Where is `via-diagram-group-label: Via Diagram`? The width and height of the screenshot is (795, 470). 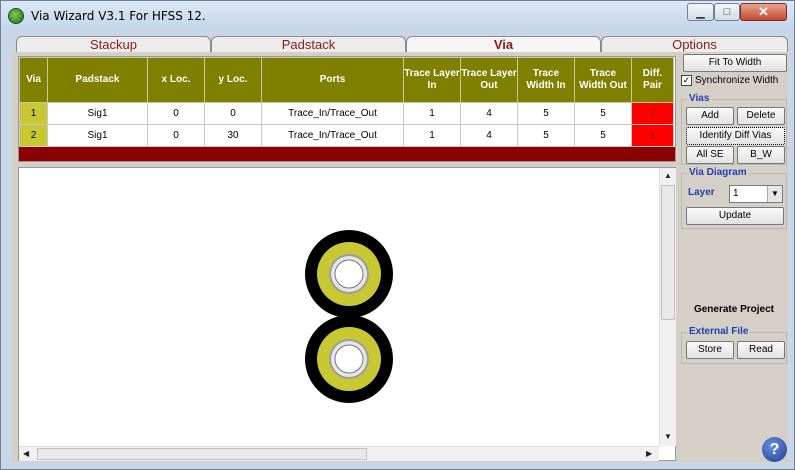 via-diagram-group-label: Via Diagram is located at coordinates (718, 172).